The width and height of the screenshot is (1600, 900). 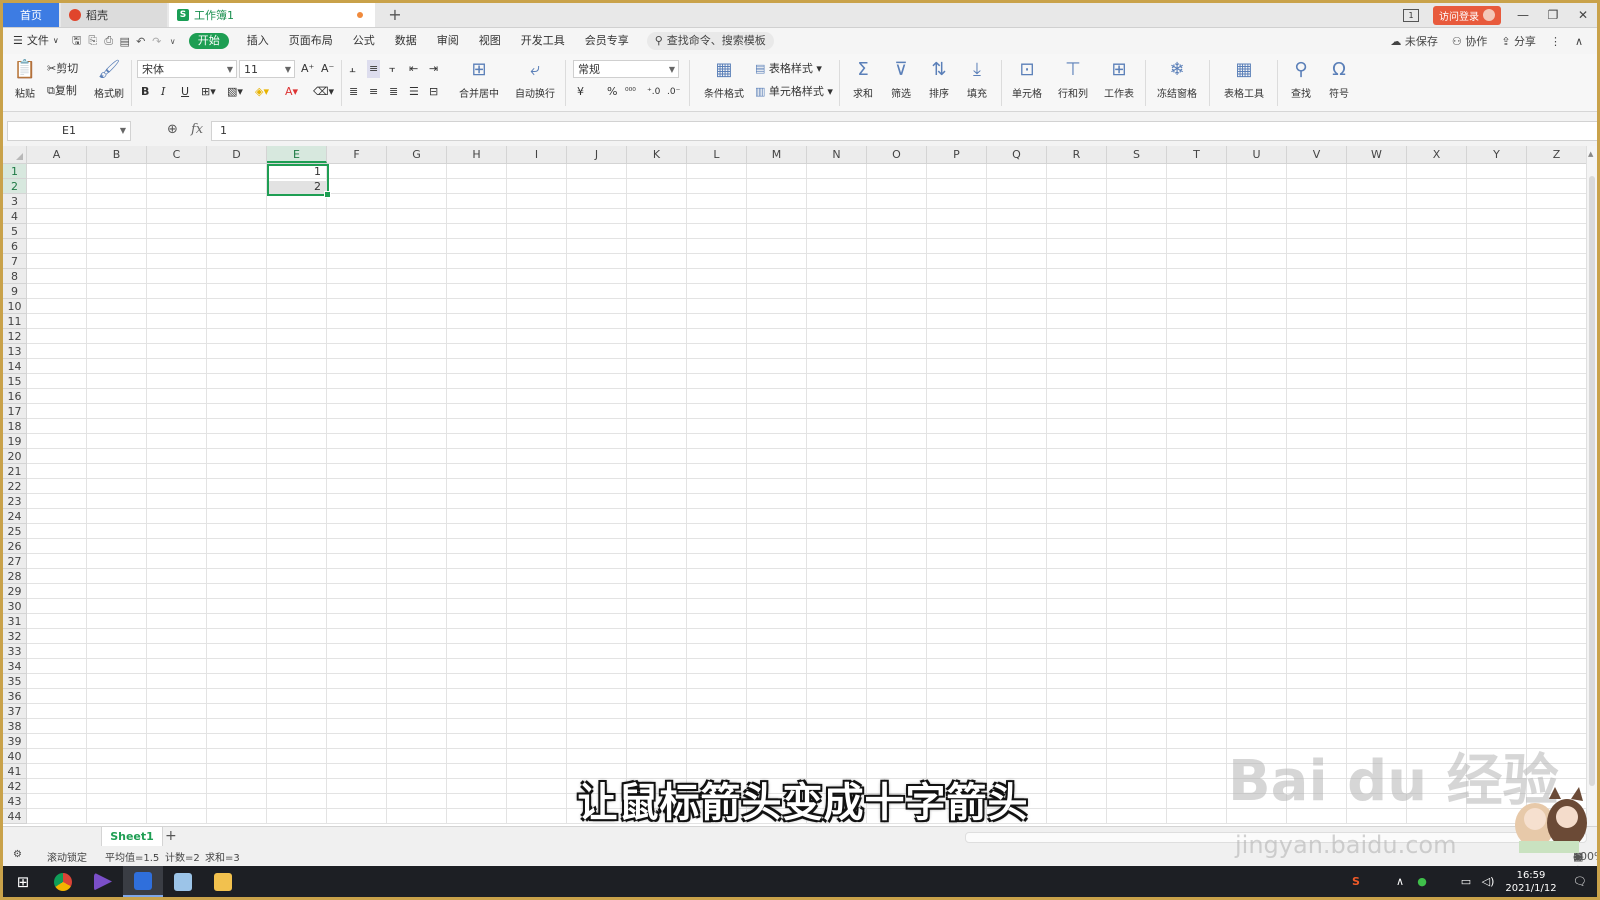 What do you see at coordinates (374, 69) in the screenshot?
I see `align-middle-icon: ≡` at bounding box center [374, 69].